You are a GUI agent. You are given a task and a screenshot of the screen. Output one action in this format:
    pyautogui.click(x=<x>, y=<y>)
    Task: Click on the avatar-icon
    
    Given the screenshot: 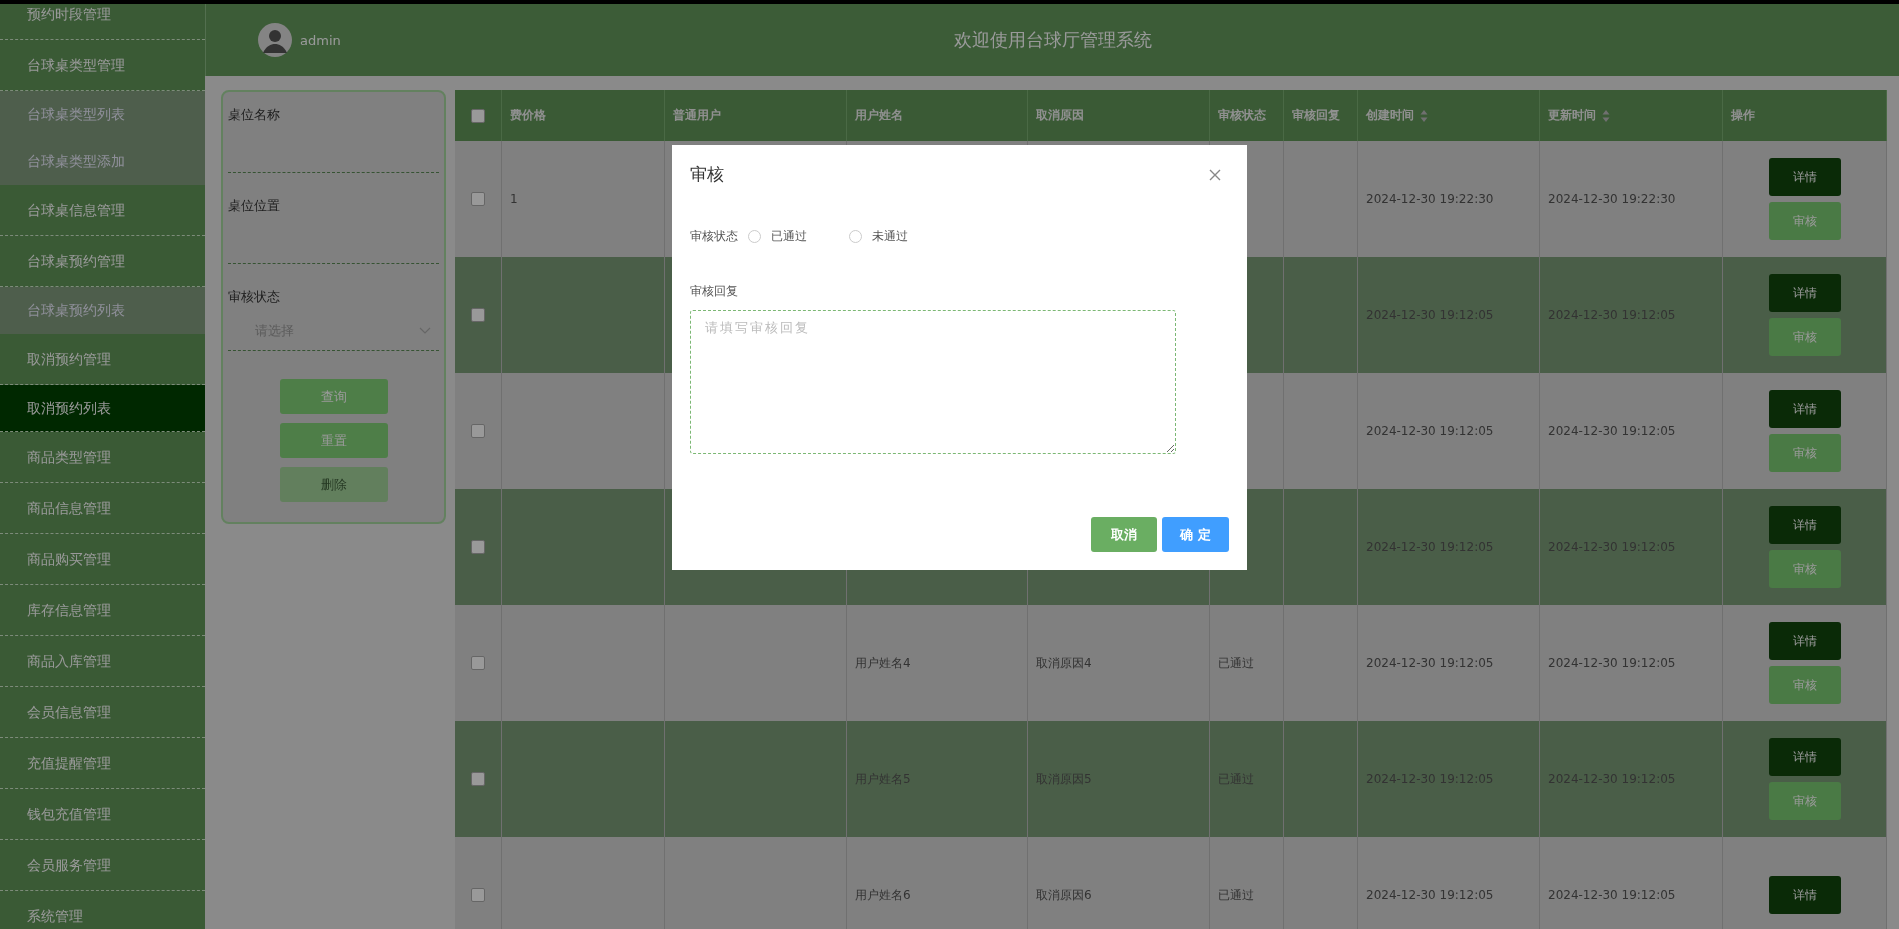 What is the action you would take?
    pyautogui.click(x=275, y=40)
    